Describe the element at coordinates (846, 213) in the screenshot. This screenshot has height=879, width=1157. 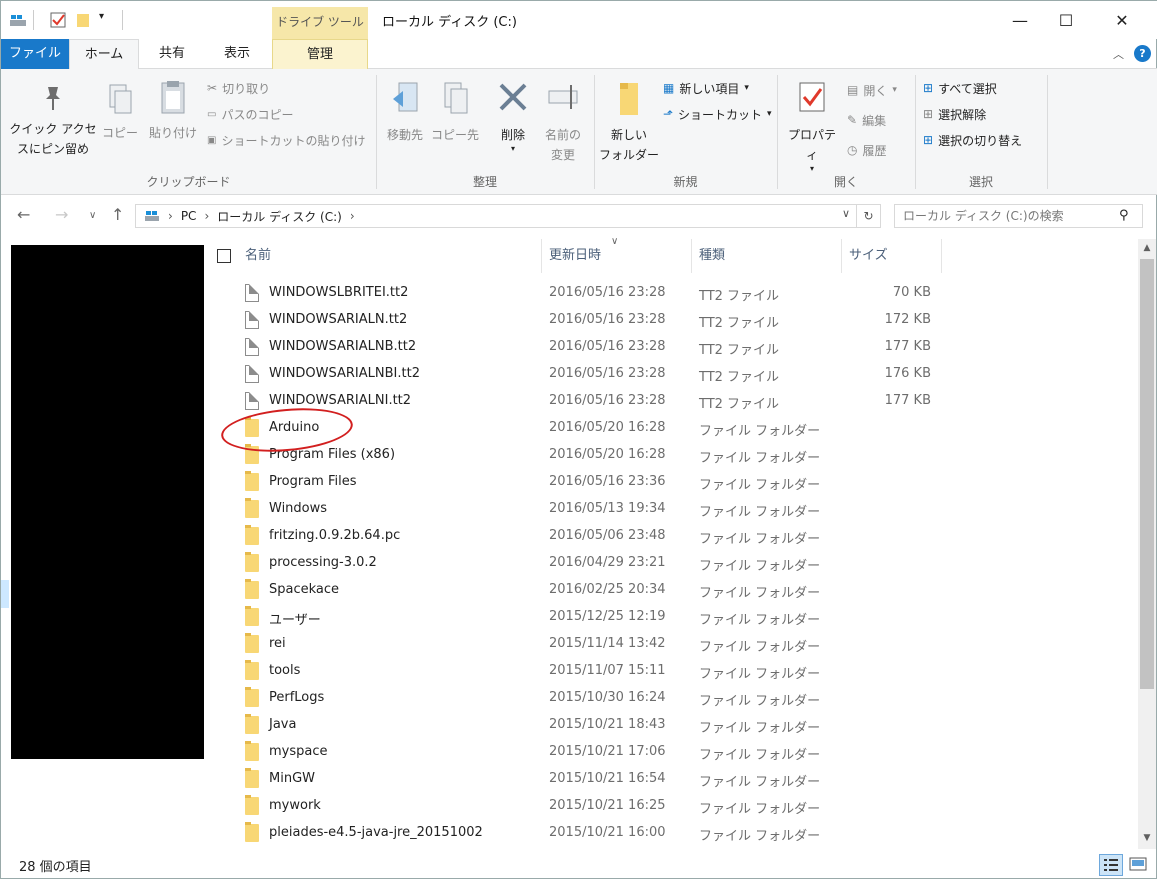
I see `address-dropdown-icon: ∨` at that location.